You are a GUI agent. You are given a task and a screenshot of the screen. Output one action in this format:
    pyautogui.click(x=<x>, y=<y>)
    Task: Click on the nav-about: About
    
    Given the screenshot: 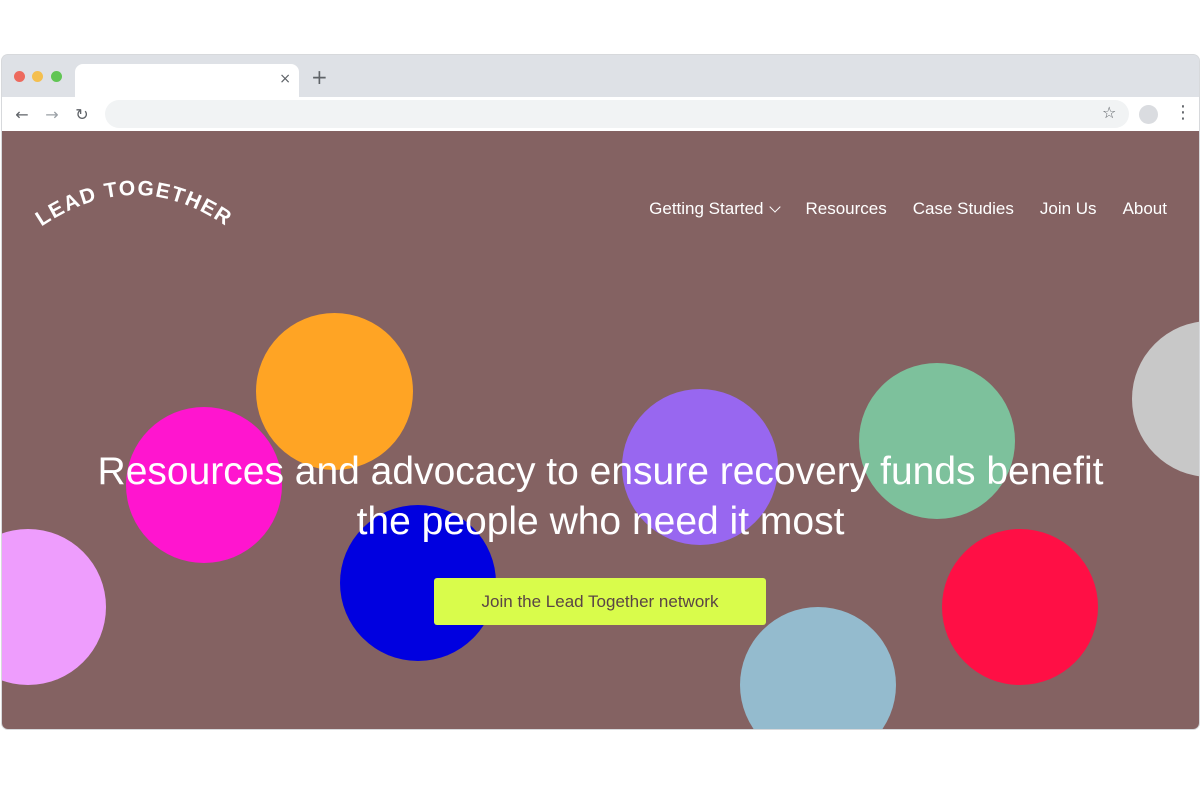 What is the action you would take?
    pyautogui.click(x=1145, y=209)
    